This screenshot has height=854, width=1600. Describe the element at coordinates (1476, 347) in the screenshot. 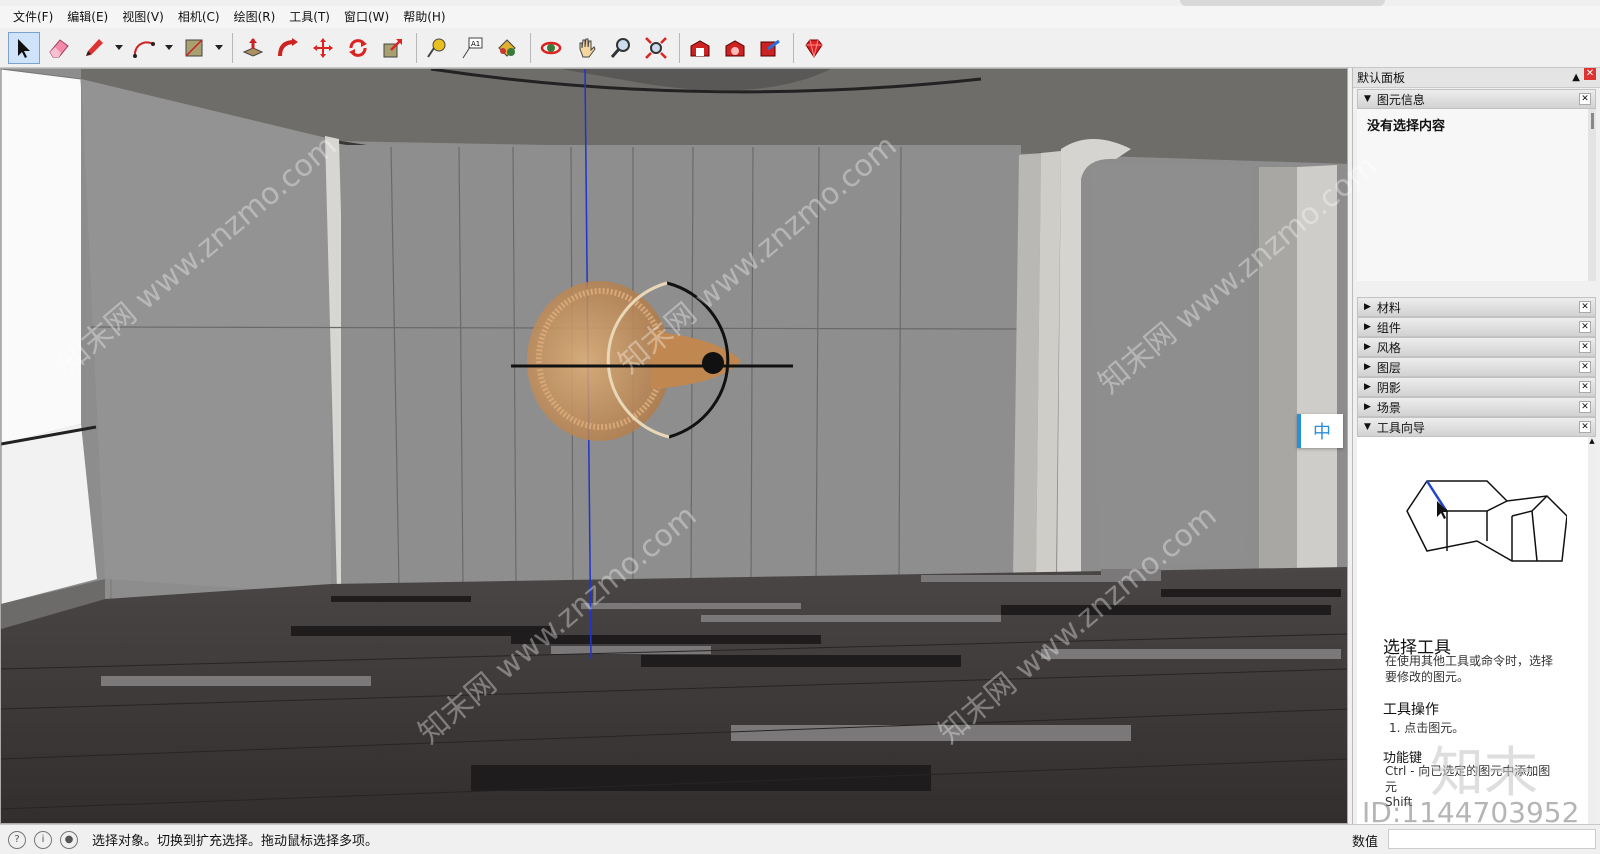

I see `tray-styles-header: ▶ 风格 ✕` at that location.